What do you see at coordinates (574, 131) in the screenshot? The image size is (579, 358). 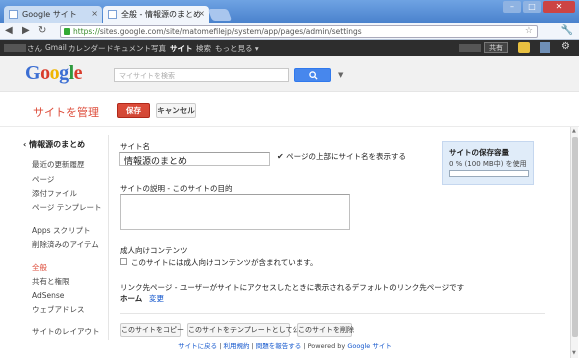 I see `scroll-up-icon: ▲` at bounding box center [574, 131].